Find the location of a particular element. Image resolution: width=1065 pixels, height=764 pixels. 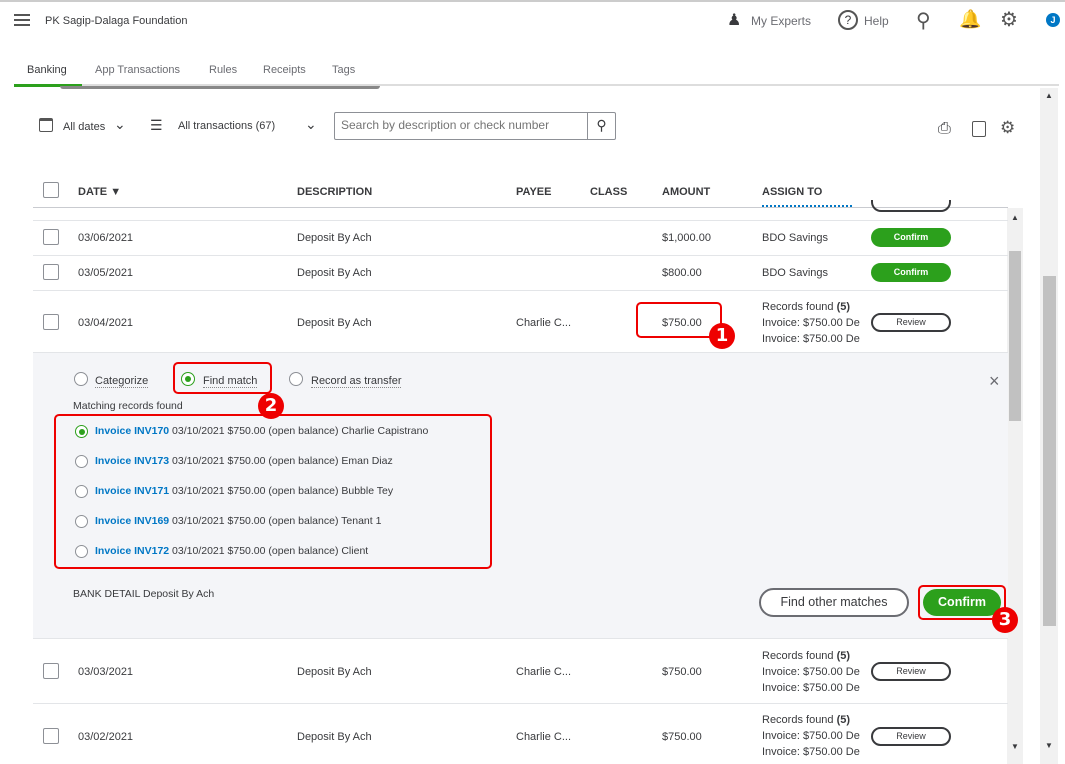

tab-receipts: Receipts is located at coordinates (284, 70).